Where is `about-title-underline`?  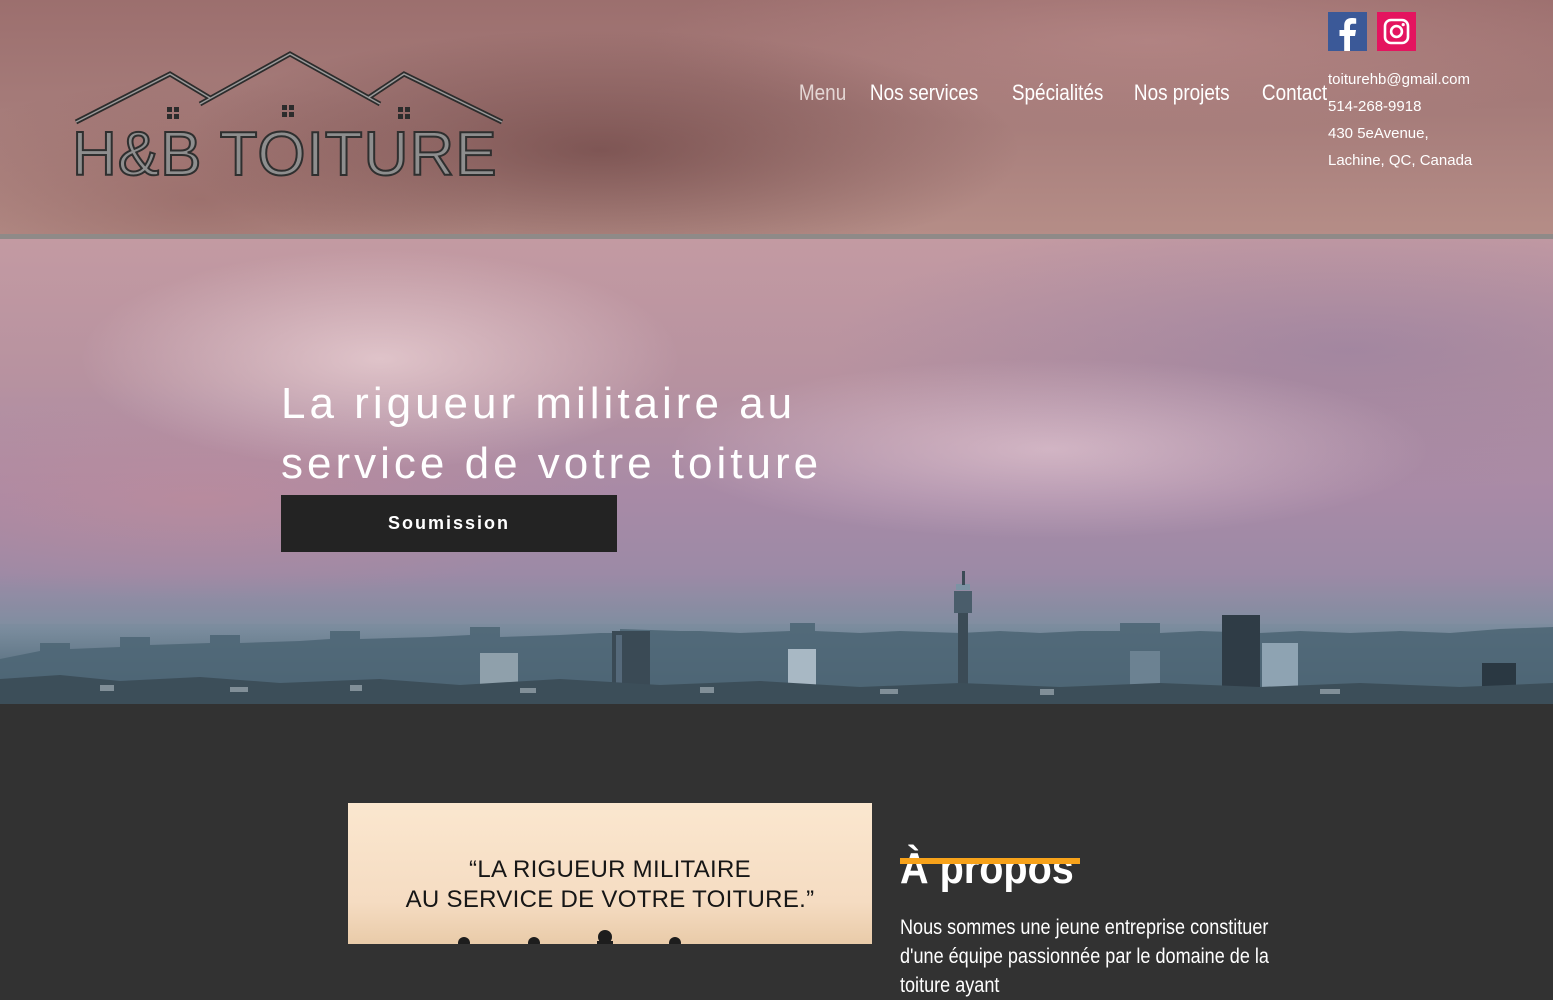 about-title-underline is located at coordinates (990, 861).